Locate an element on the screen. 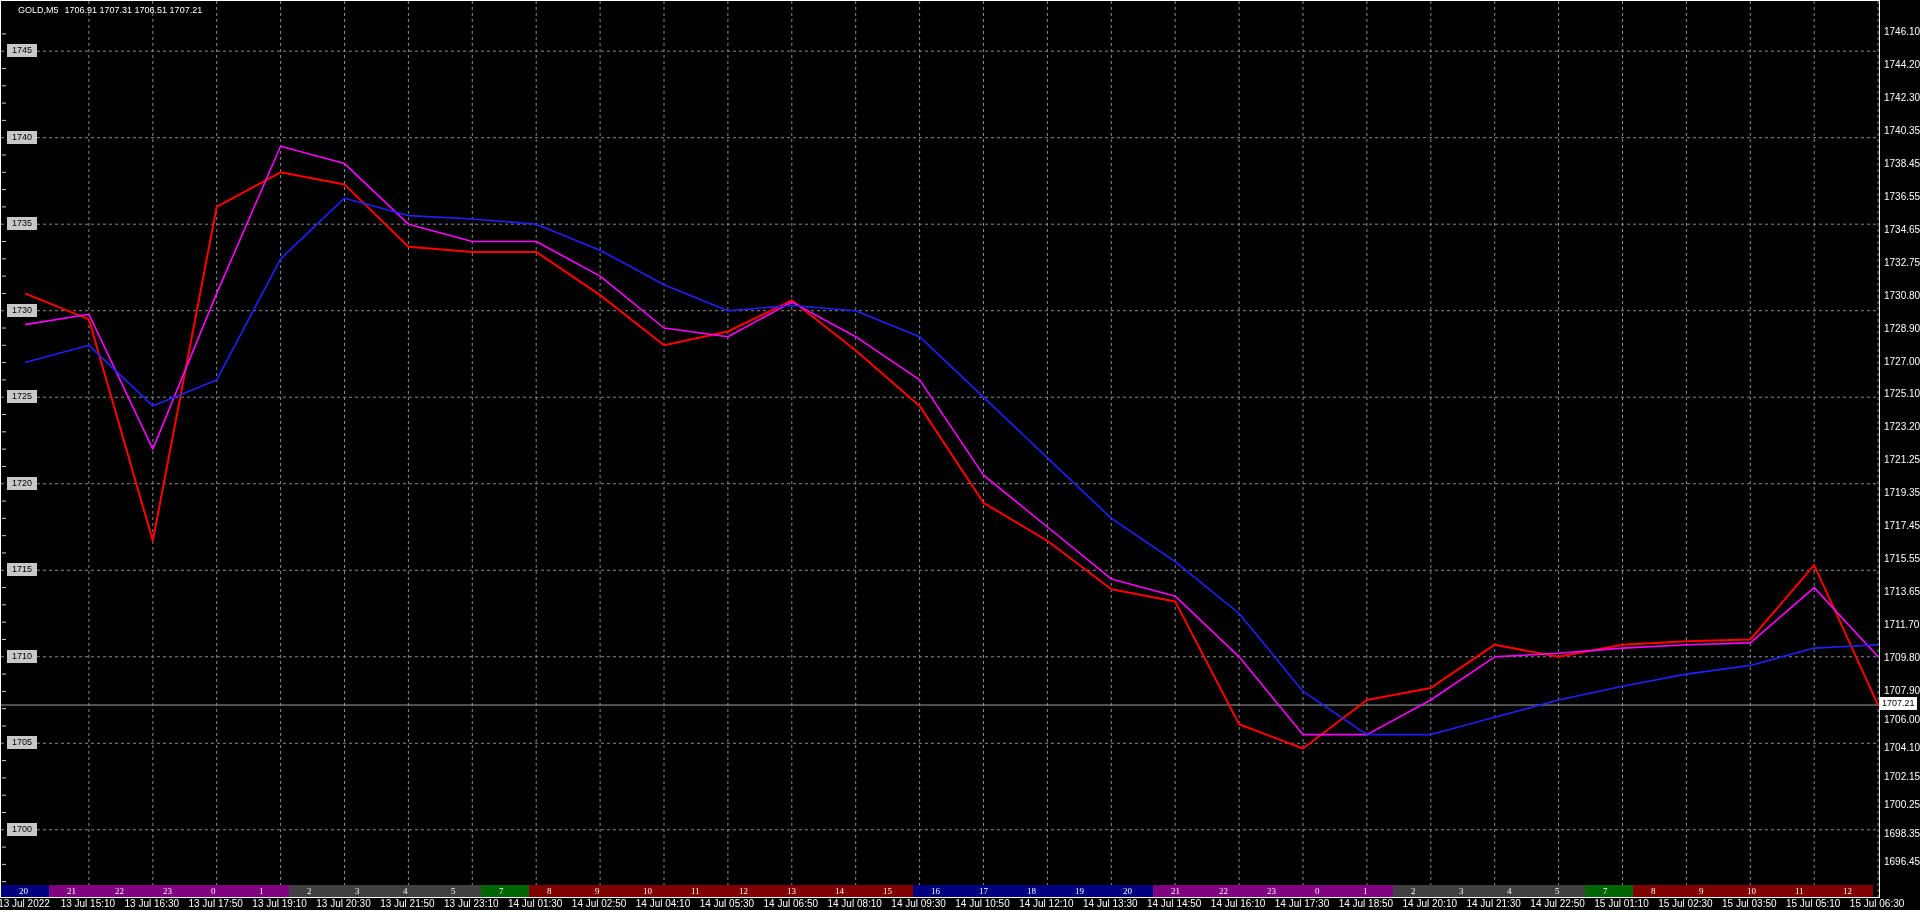 This screenshot has height=910, width=1920. time-label: 14 Jul 21:30 is located at coordinates (1493, 904).